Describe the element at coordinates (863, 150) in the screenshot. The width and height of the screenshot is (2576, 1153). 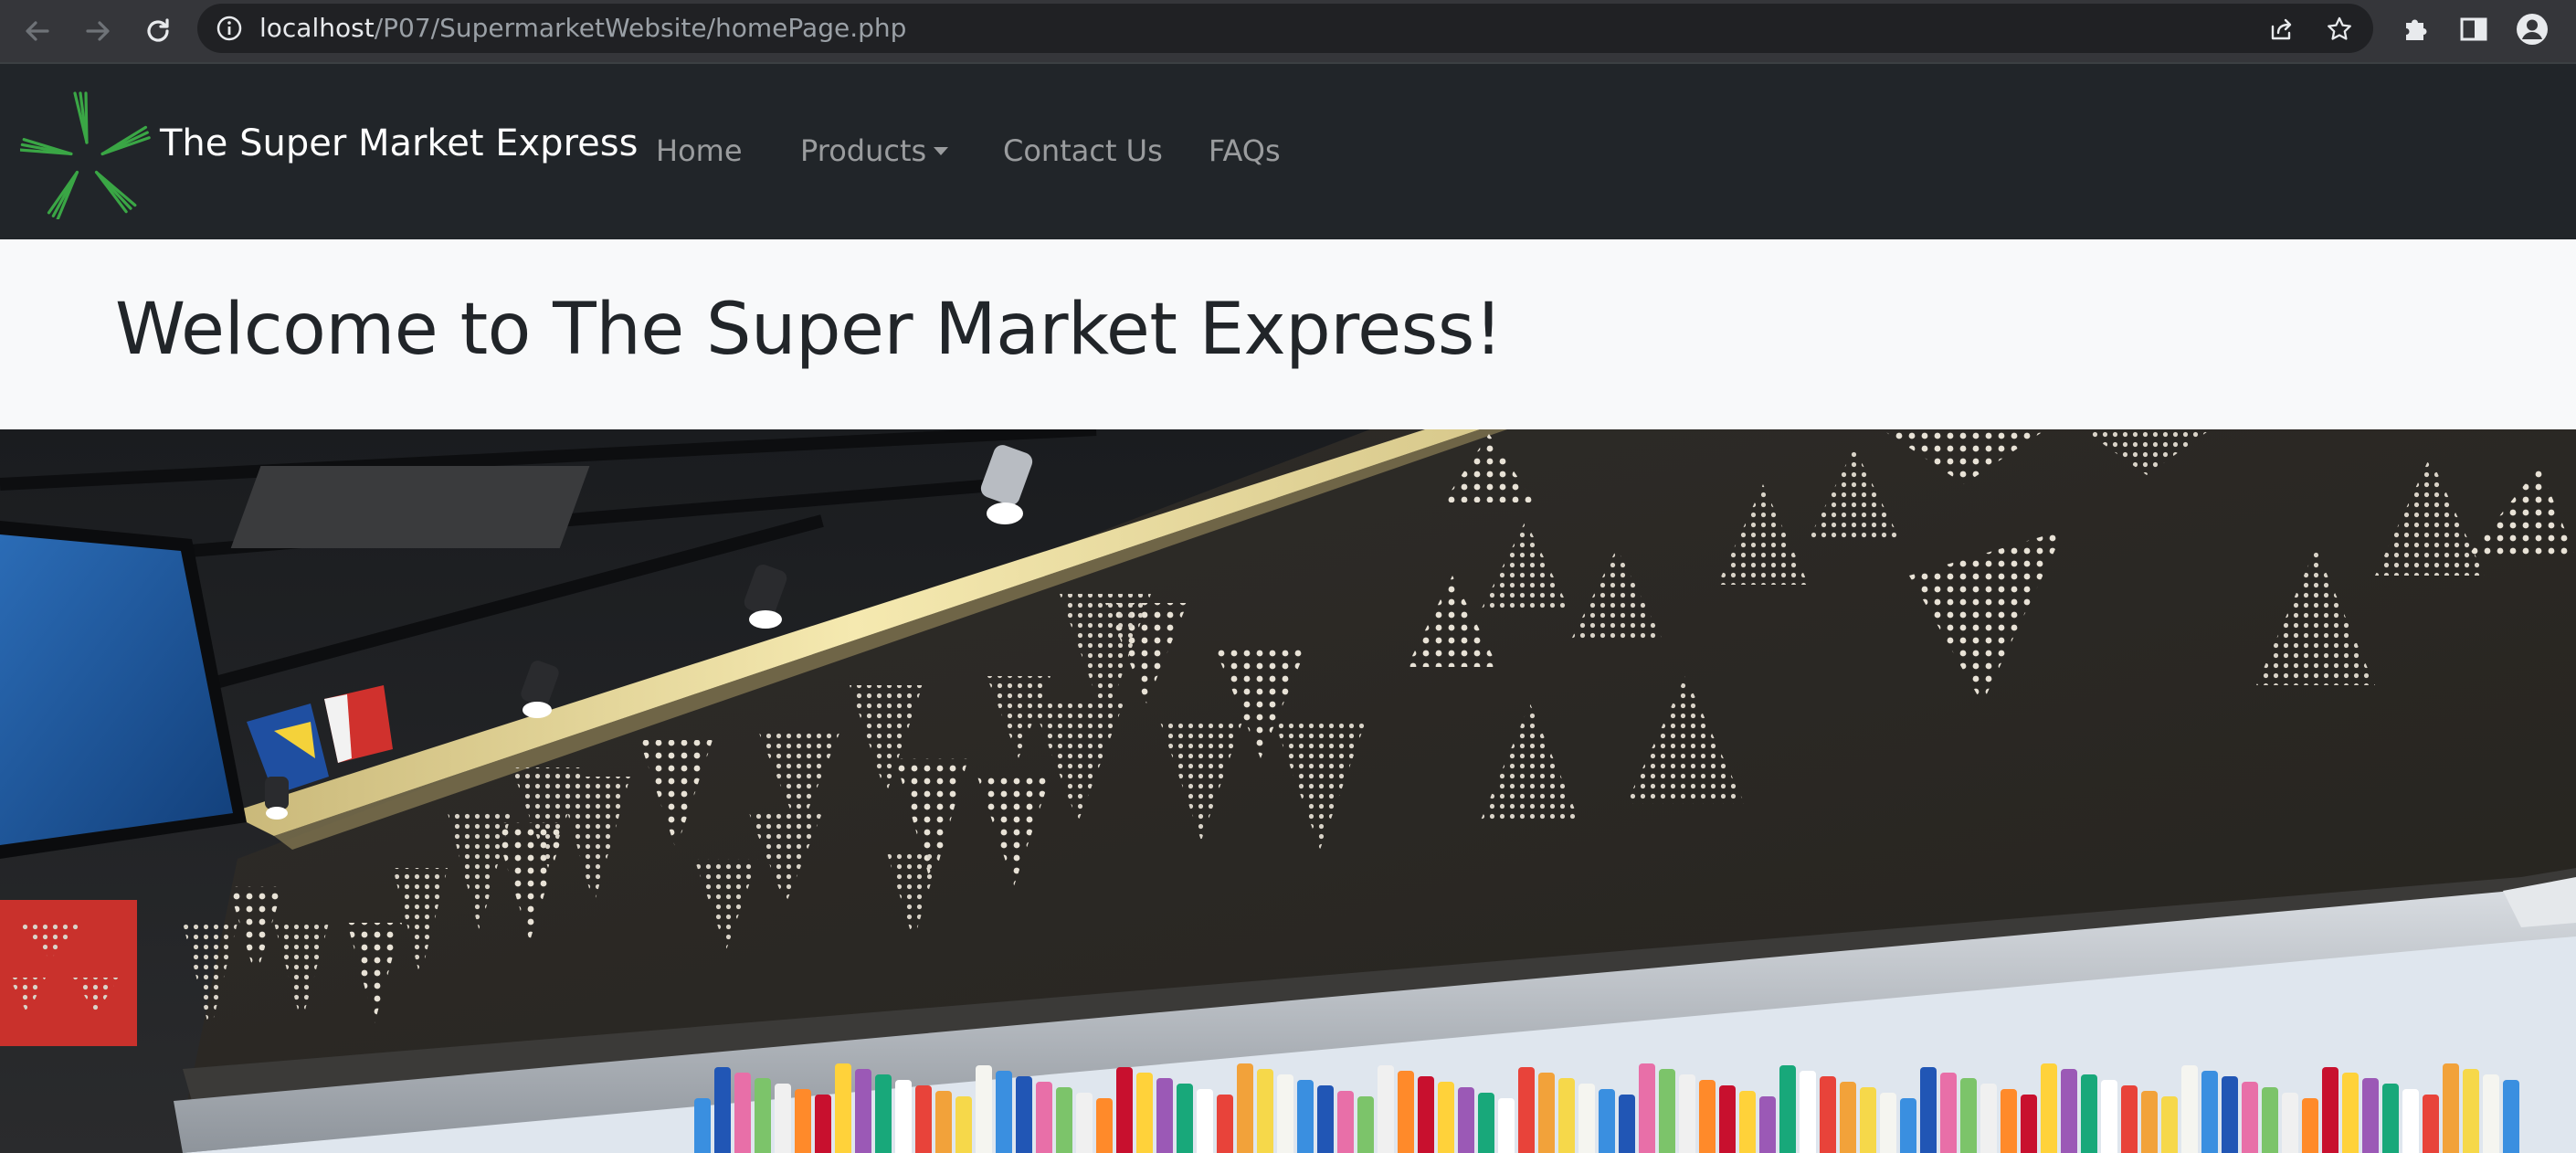
I see `nav-link-products-label: Products` at that location.